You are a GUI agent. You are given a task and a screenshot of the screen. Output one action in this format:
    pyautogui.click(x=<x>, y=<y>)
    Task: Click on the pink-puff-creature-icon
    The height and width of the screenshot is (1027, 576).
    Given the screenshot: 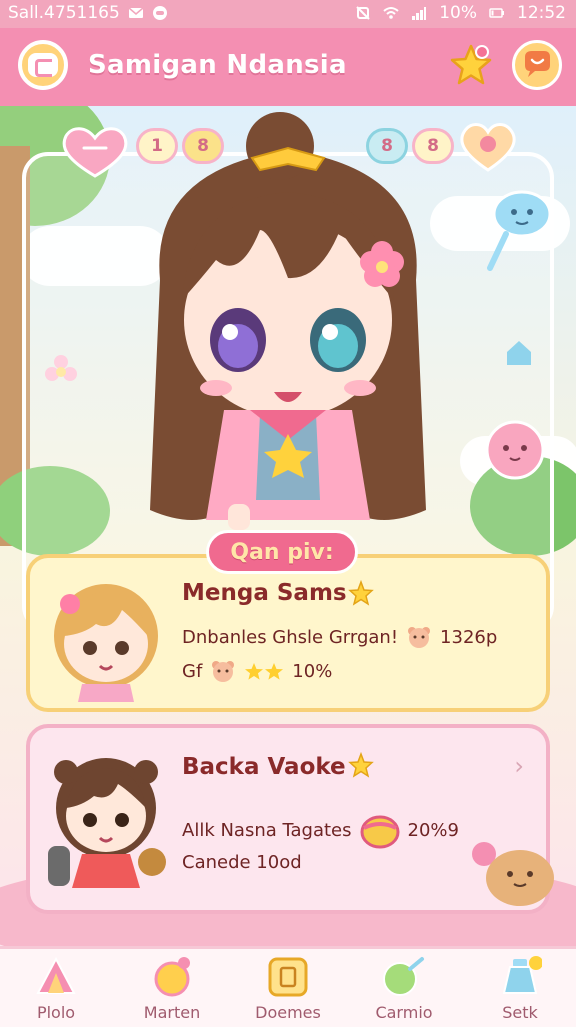 What is the action you would take?
    pyautogui.click(x=515, y=450)
    